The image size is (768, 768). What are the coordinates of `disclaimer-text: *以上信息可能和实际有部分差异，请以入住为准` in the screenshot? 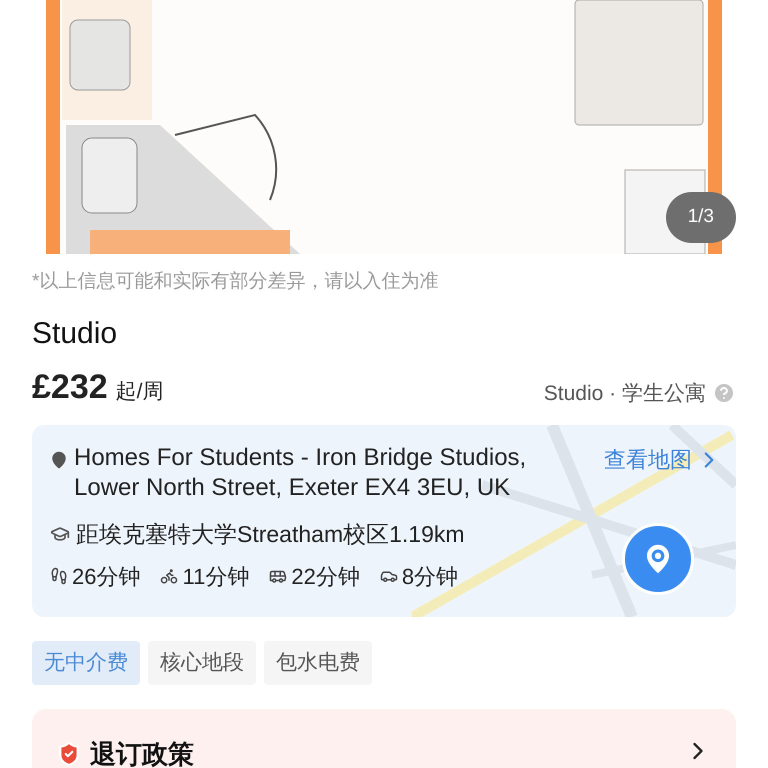 It's located at (236, 282).